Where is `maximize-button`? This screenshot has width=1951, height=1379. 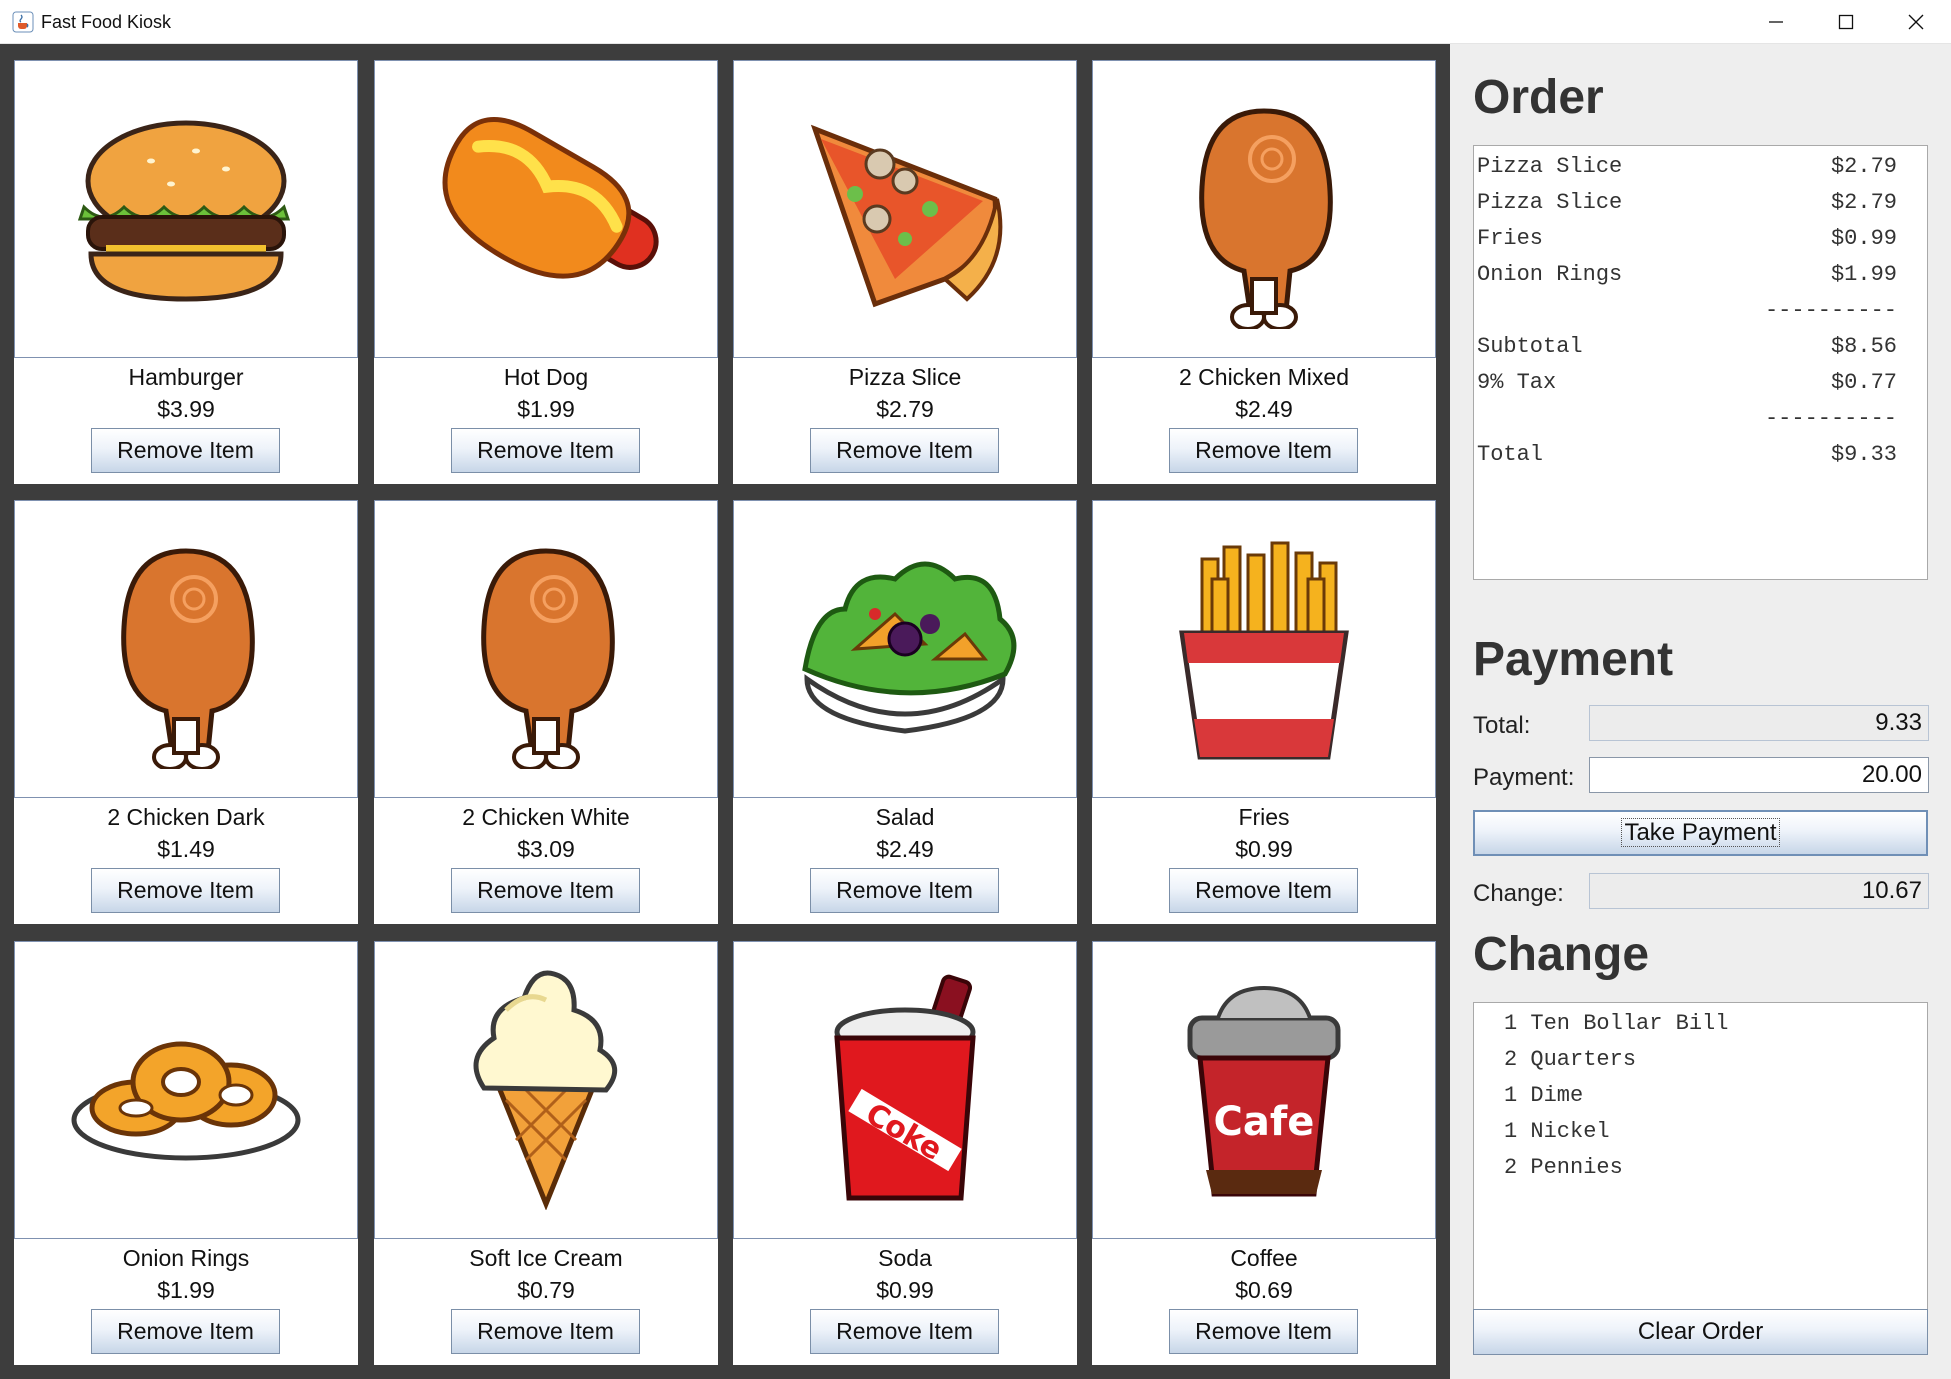 maximize-button is located at coordinates (1846, 22).